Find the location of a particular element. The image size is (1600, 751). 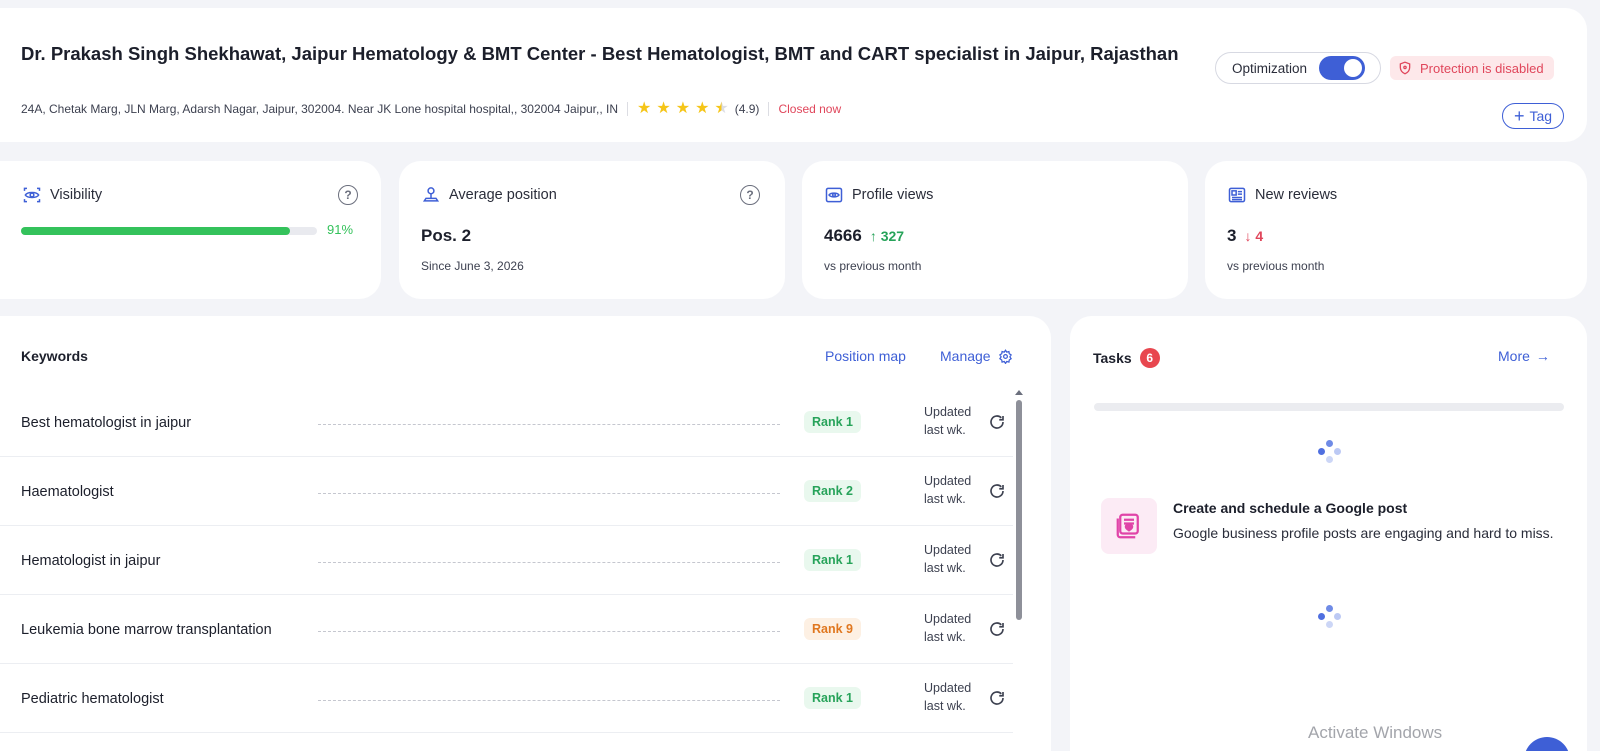

protection-badge: Protection is disabled is located at coordinates (1472, 68).